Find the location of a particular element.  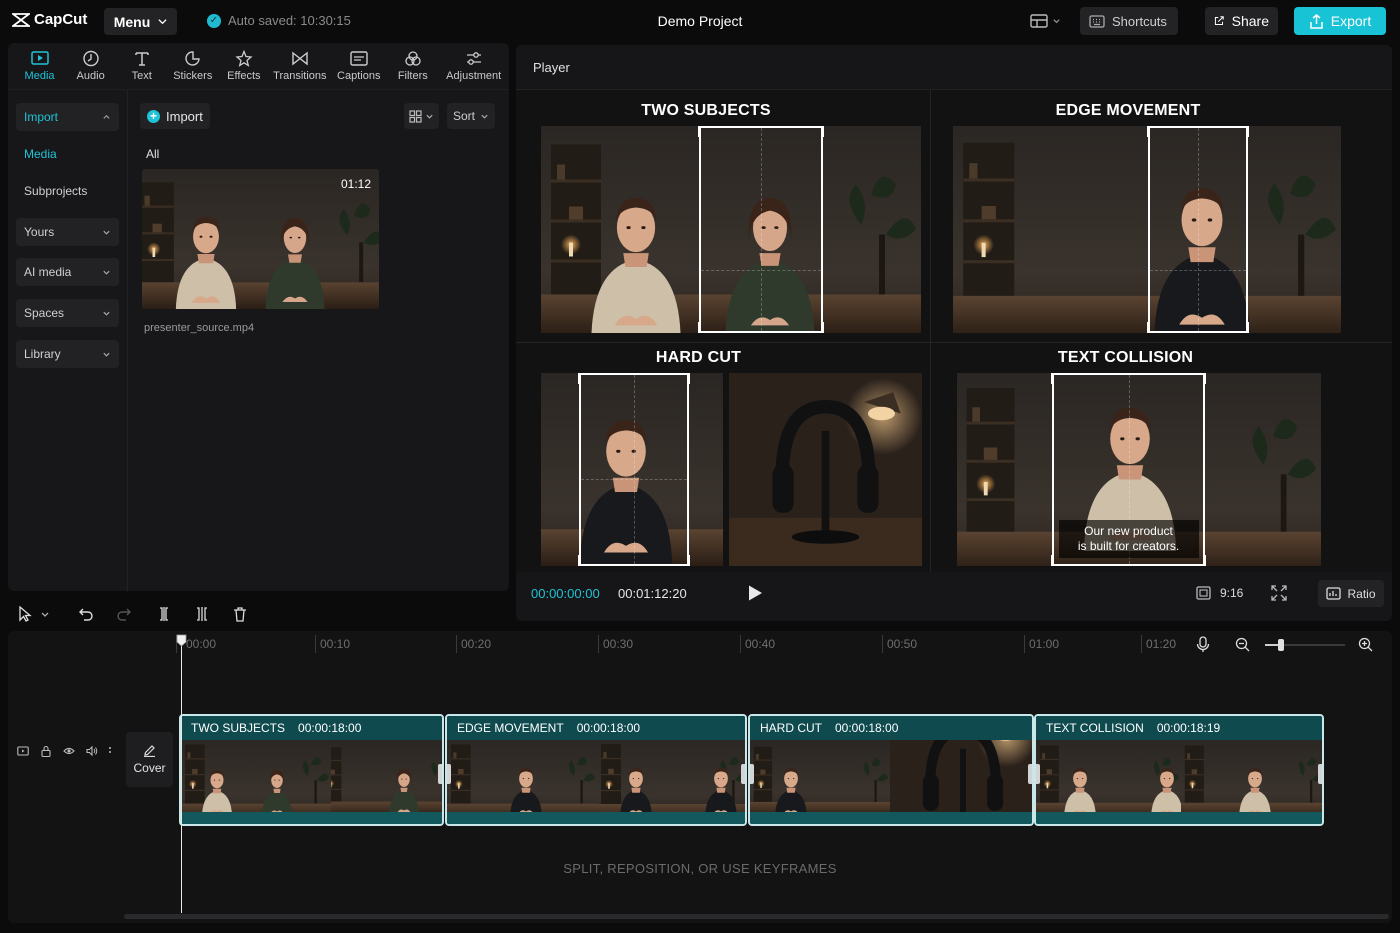

shortcuts-button: Shortcuts is located at coordinates (1129, 21).